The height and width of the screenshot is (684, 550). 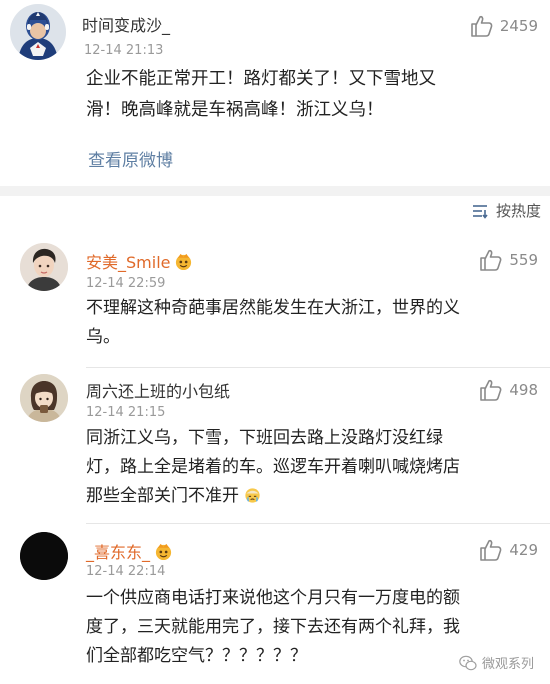 I want to click on commenter-name-text: _喜东东_, so click(x=118, y=552).